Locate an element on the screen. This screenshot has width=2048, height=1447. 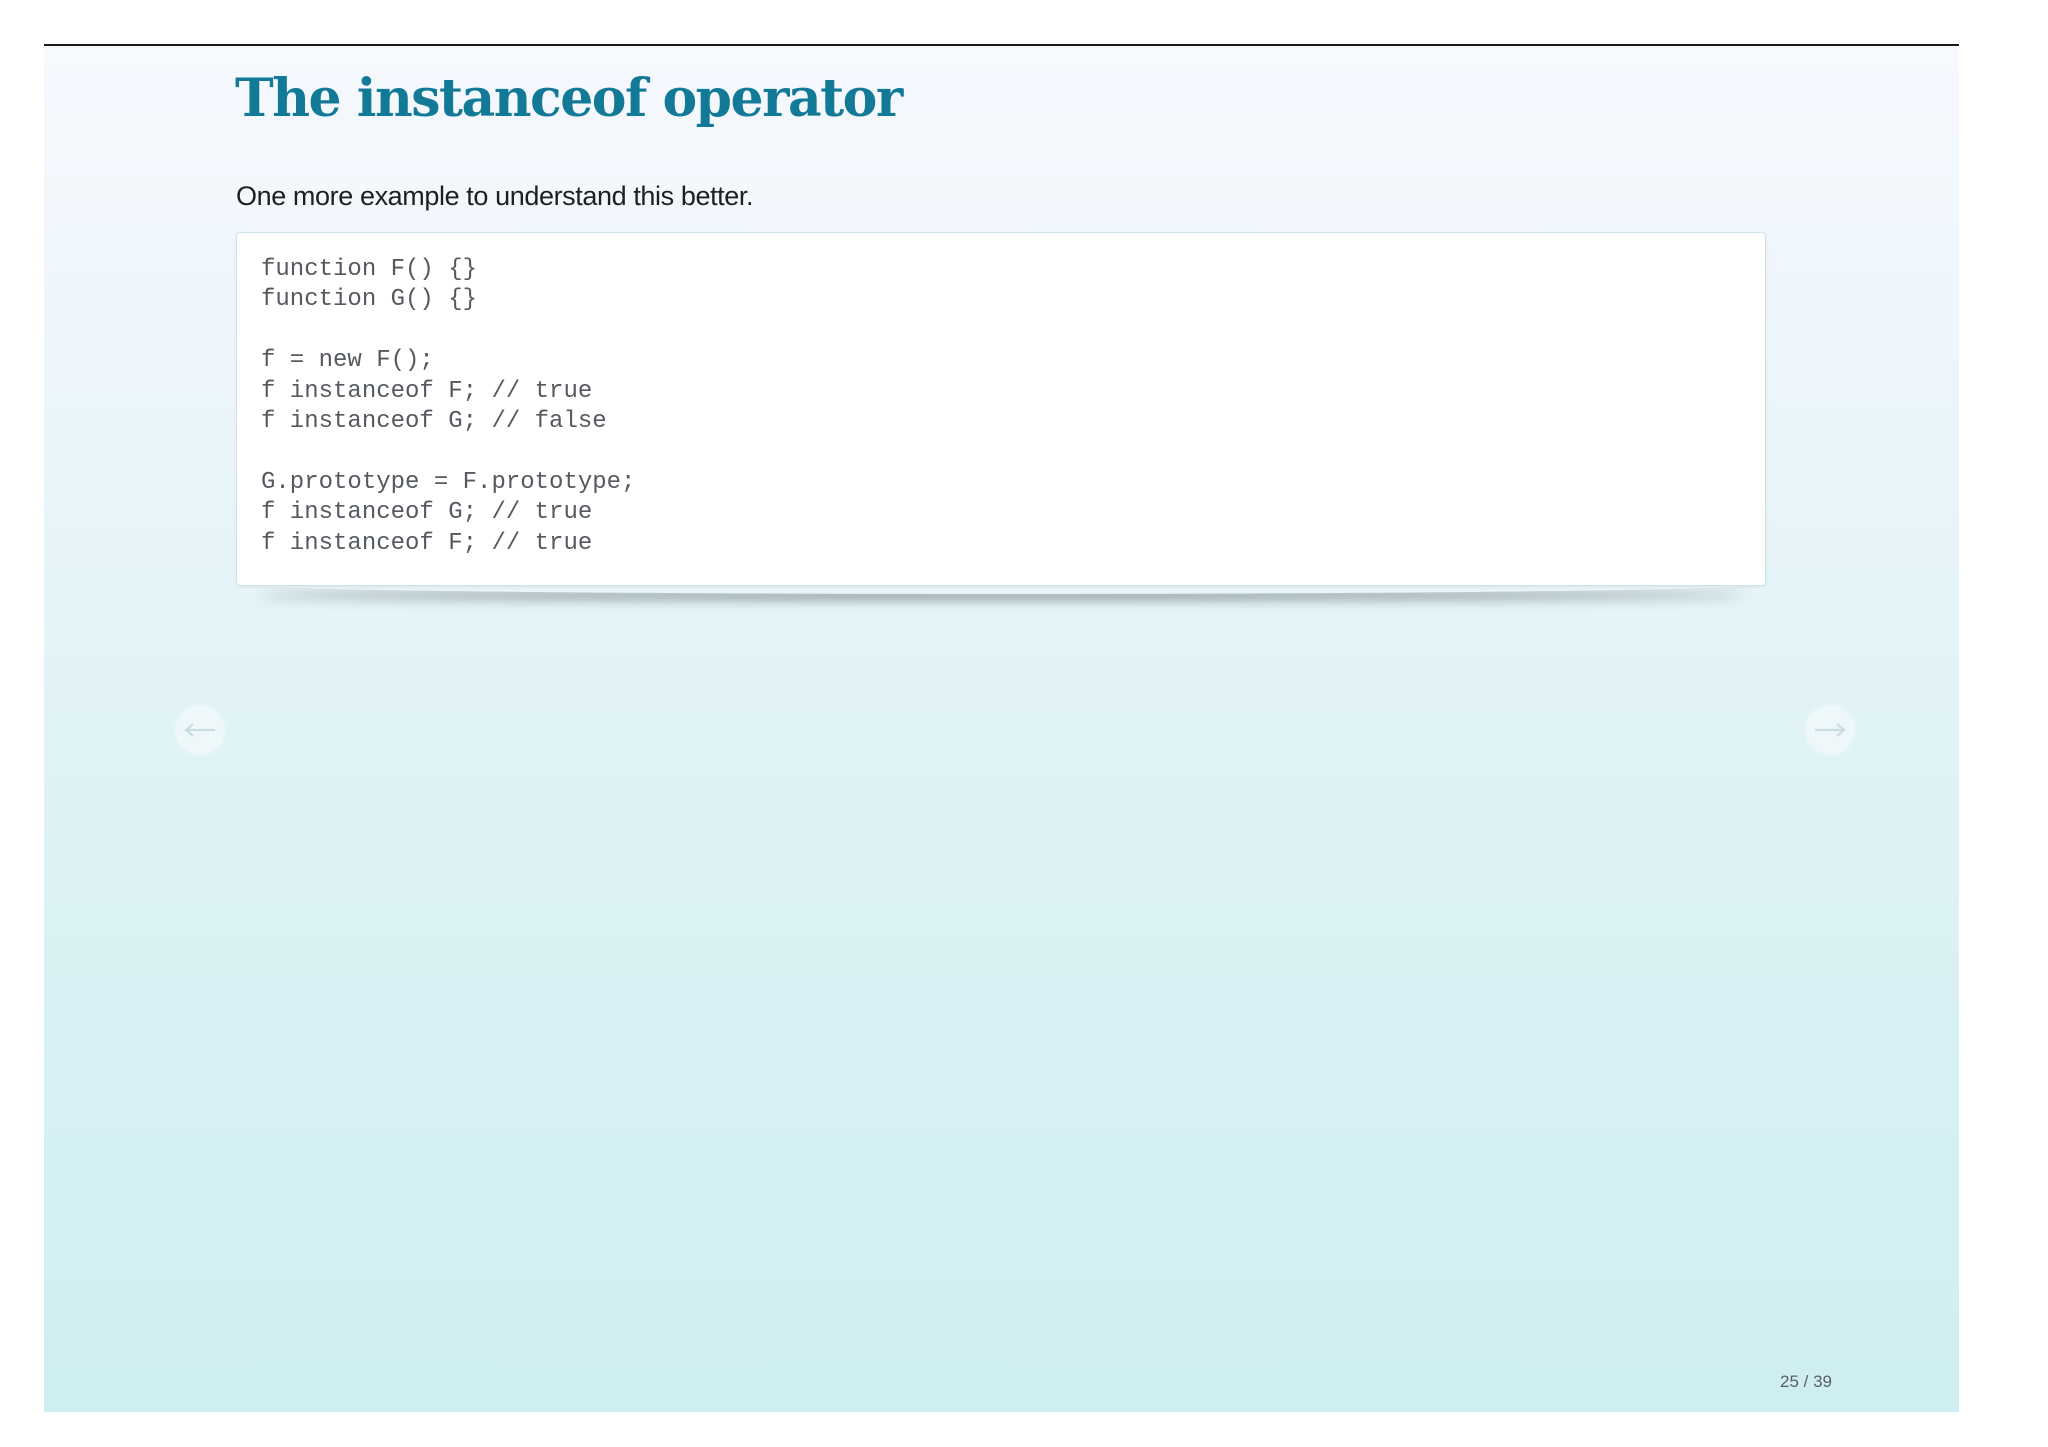
next-slide-button is located at coordinates (1830, 730).